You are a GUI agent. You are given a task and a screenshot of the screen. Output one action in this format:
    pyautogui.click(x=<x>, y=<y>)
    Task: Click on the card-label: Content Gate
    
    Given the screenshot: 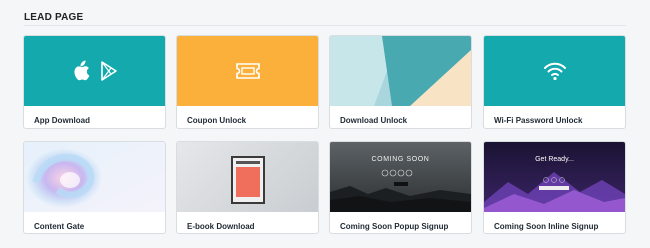 What is the action you would take?
    pyautogui.click(x=59, y=226)
    